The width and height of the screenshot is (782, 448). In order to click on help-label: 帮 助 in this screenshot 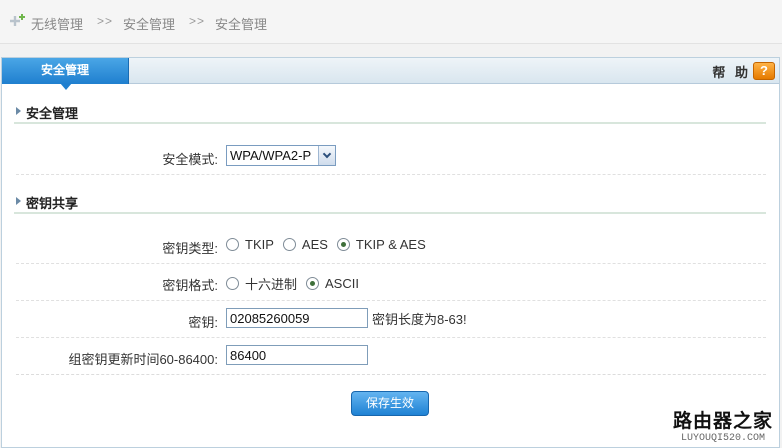, I will do `click(731, 71)`.